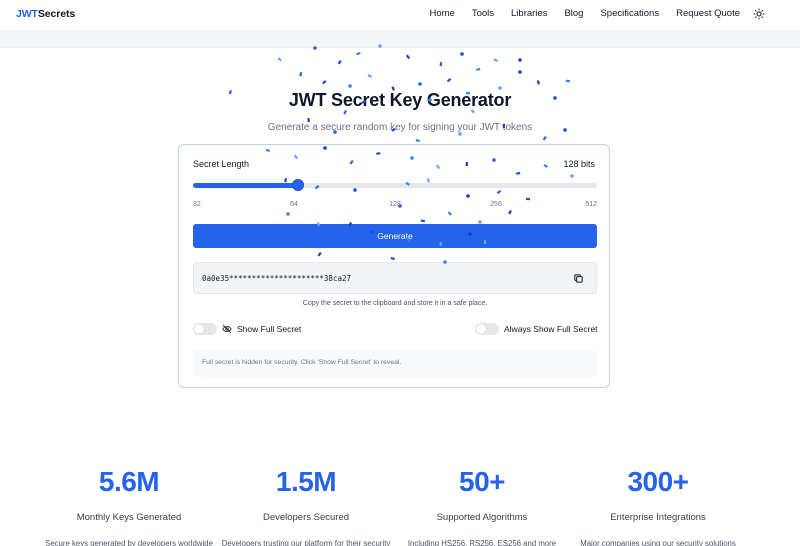 This screenshot has height=546, width=800. I want to click on nav-link-blog: Blog, so click(573, 13).